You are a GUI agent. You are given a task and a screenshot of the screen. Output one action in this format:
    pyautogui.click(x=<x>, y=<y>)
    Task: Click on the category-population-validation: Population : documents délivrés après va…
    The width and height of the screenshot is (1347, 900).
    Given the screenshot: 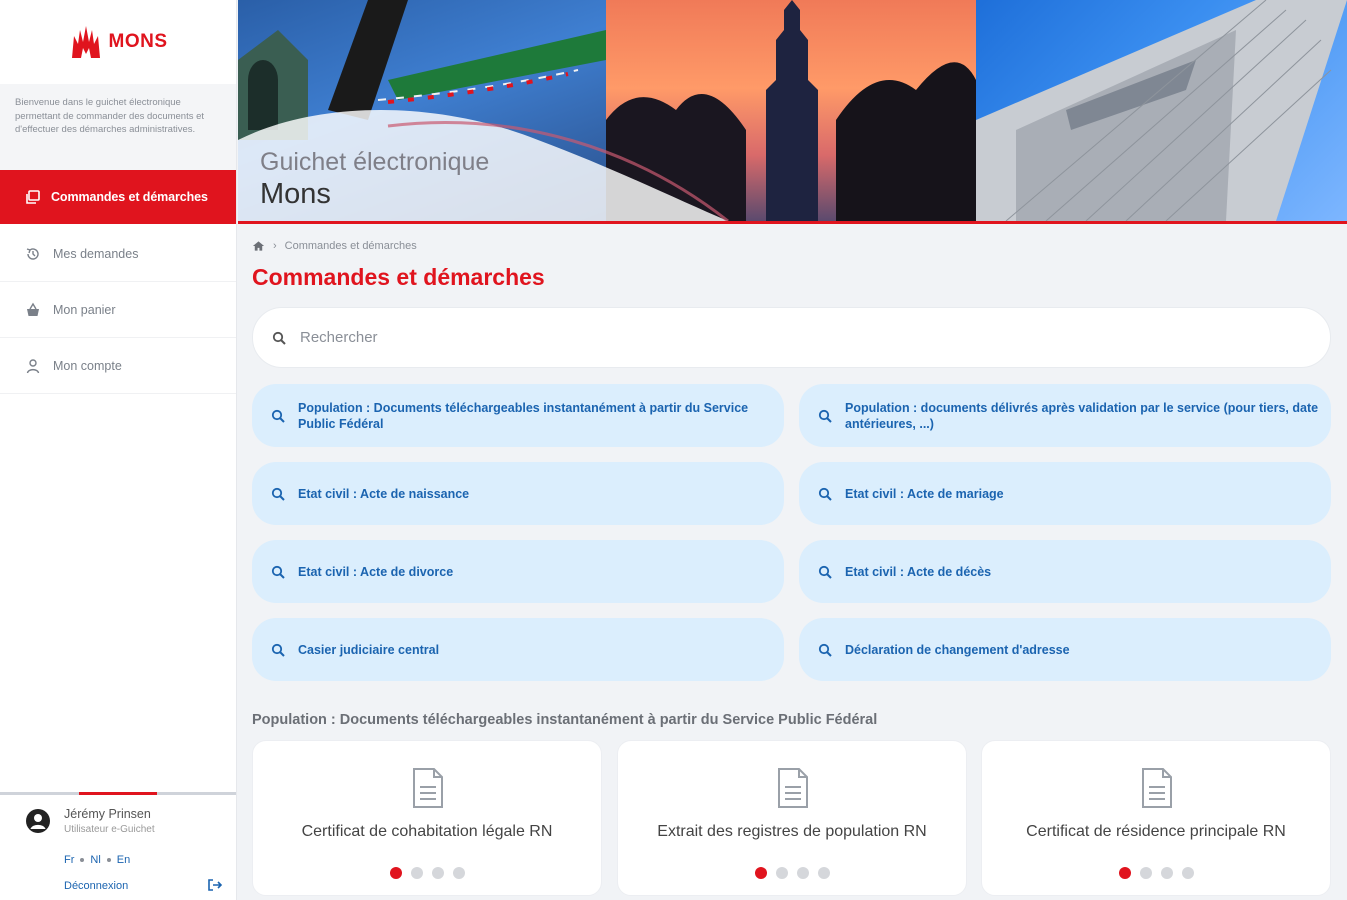 What is the action you would take?
    pyautogui.click(x=1065, y=415)
    